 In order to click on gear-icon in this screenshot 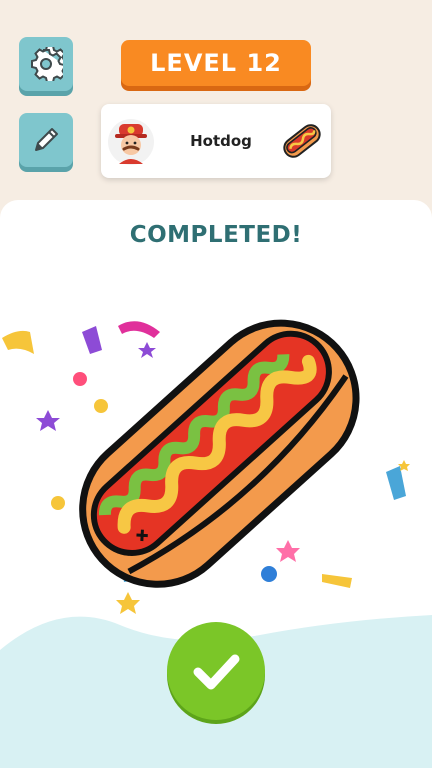, I will do `click(47, 64)`.